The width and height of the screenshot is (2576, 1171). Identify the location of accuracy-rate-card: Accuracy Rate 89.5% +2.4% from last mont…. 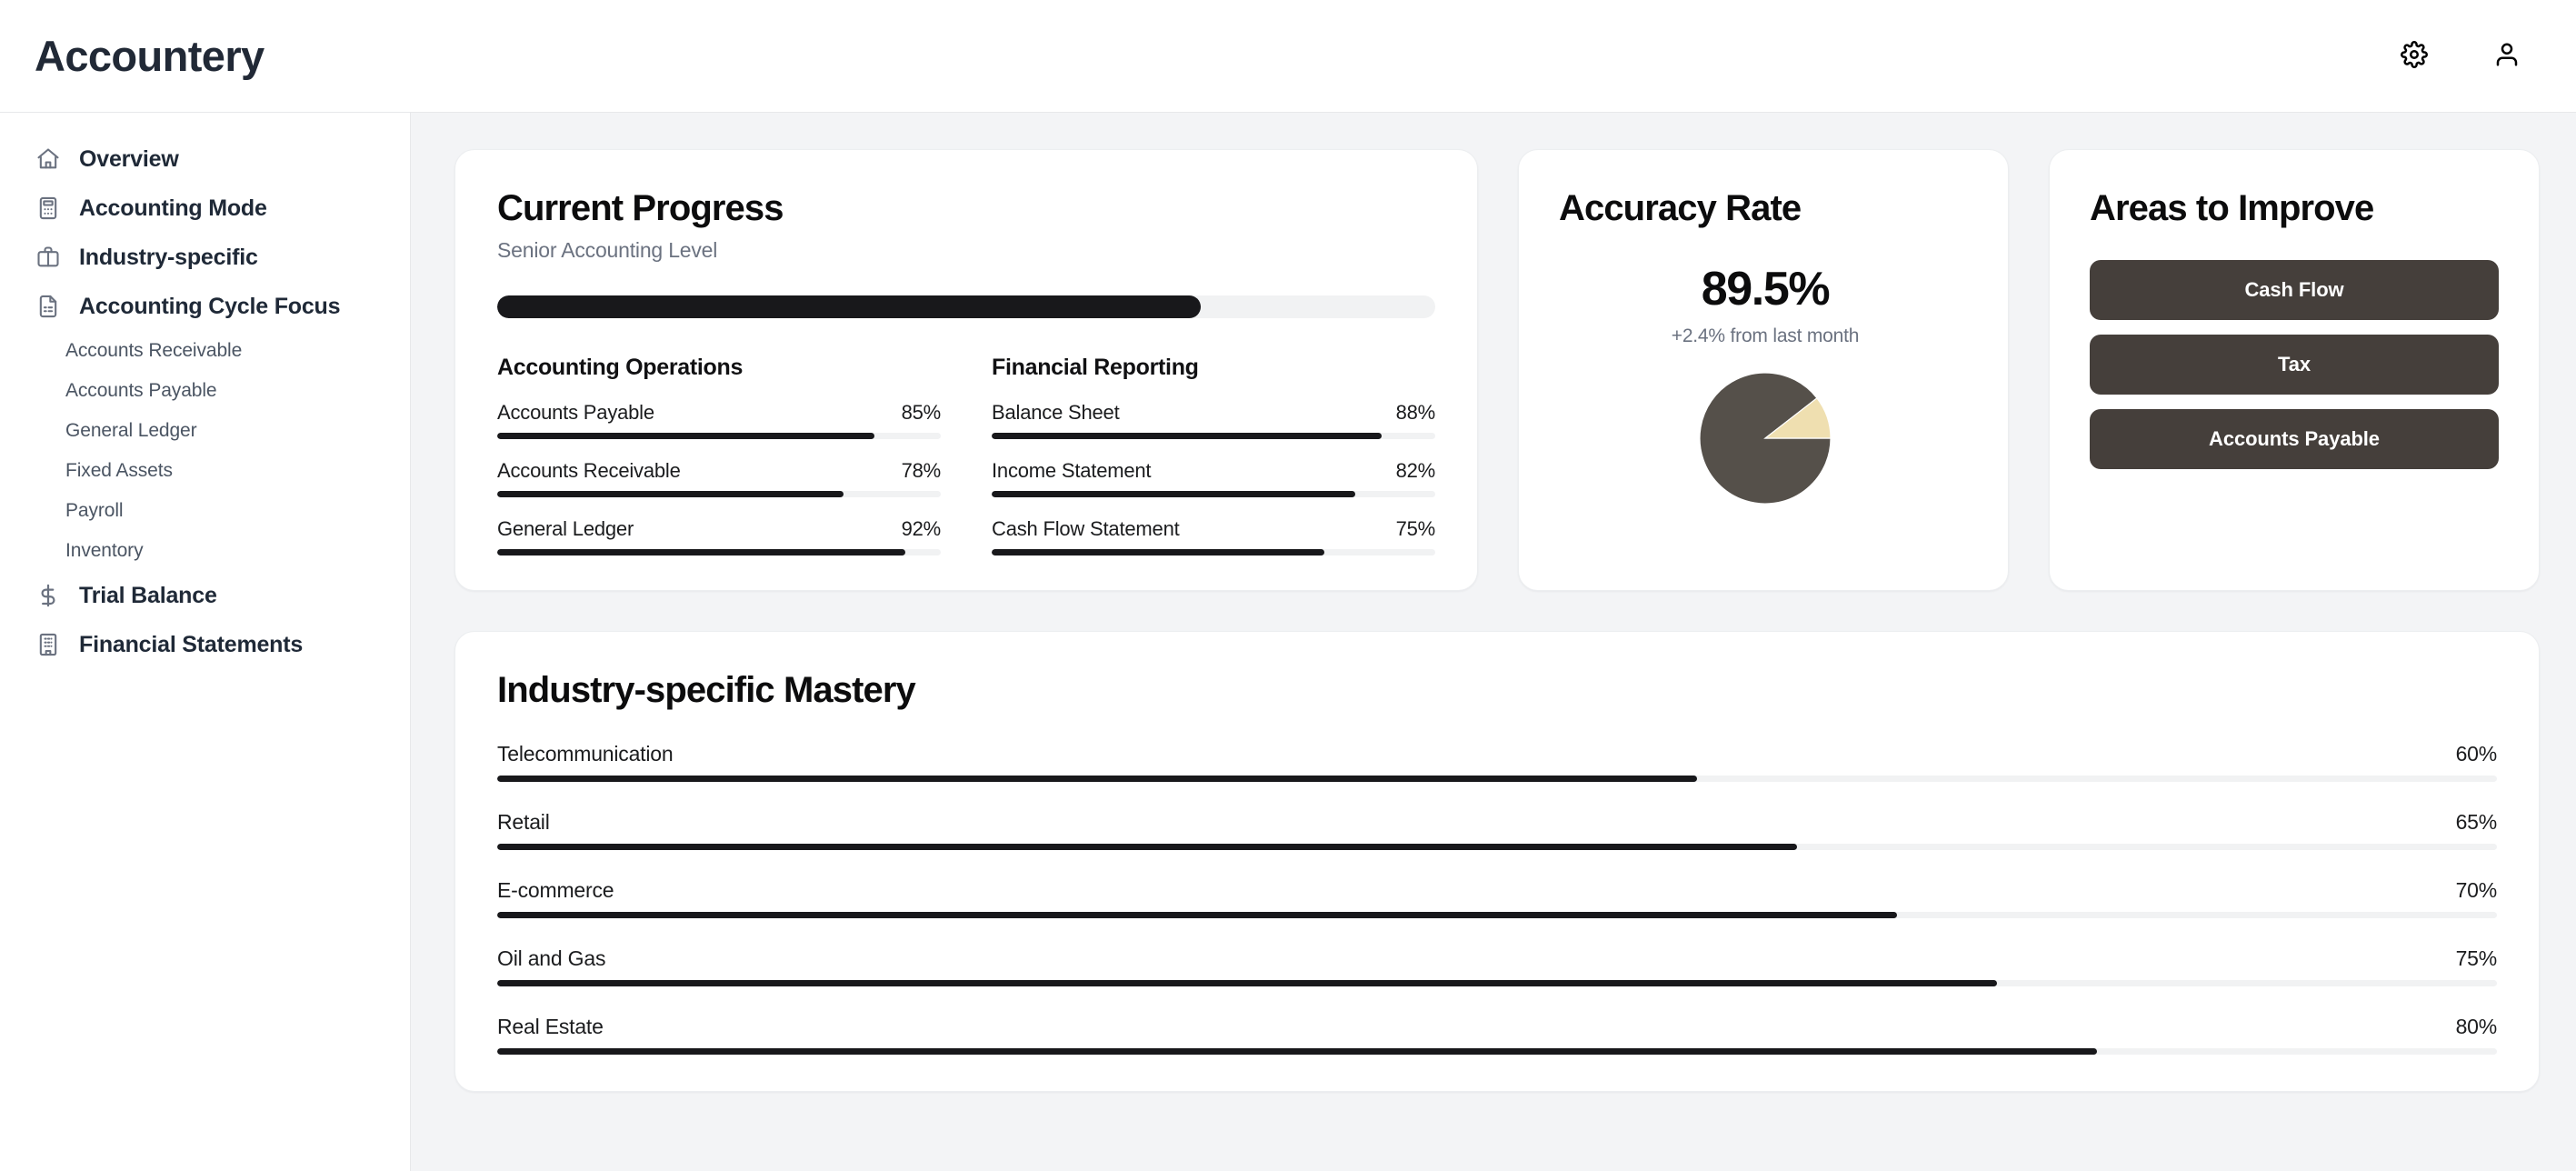
(1763, 370).